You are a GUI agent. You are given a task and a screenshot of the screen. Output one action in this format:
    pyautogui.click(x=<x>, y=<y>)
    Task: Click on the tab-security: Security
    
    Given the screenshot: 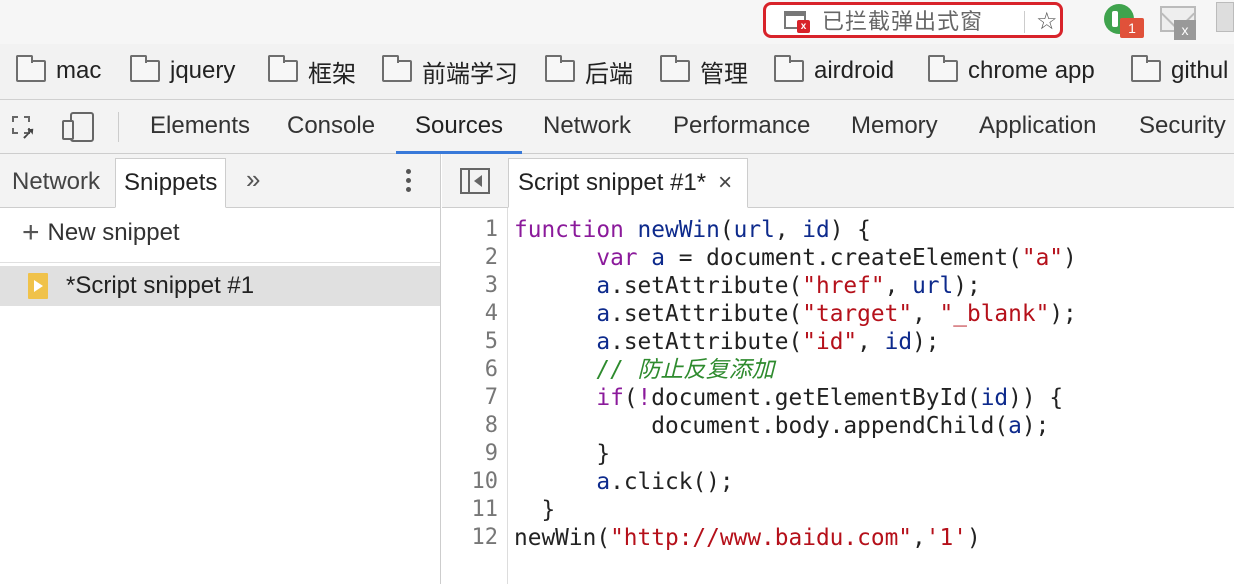 What is the action you would take?
    pyautogui.click(x=1182, y=133)
    